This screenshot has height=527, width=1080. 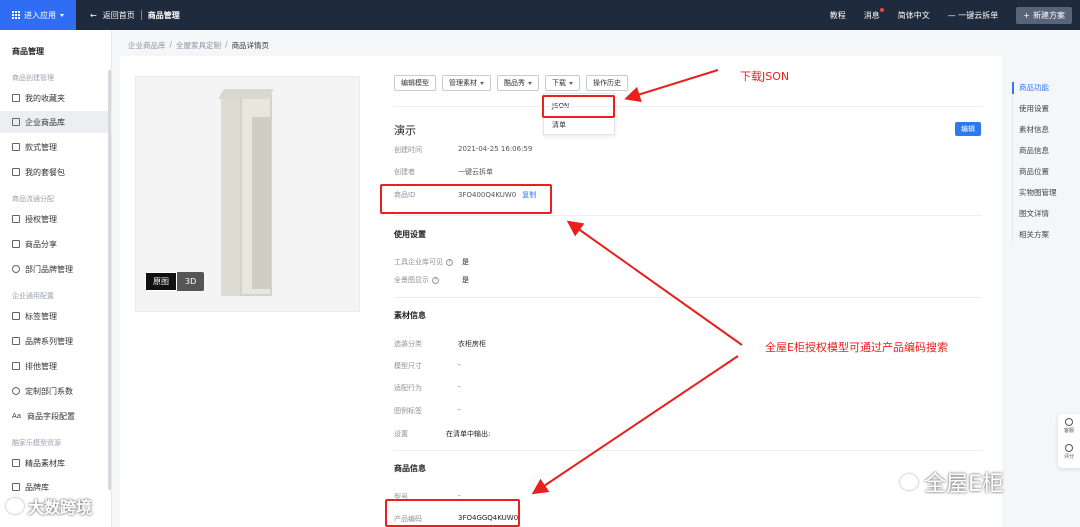 What do you see at coordinates (765, 76) in the screenshot?
I see `annotation-download-json: 下载JSON` at bounding box center [765, 76].